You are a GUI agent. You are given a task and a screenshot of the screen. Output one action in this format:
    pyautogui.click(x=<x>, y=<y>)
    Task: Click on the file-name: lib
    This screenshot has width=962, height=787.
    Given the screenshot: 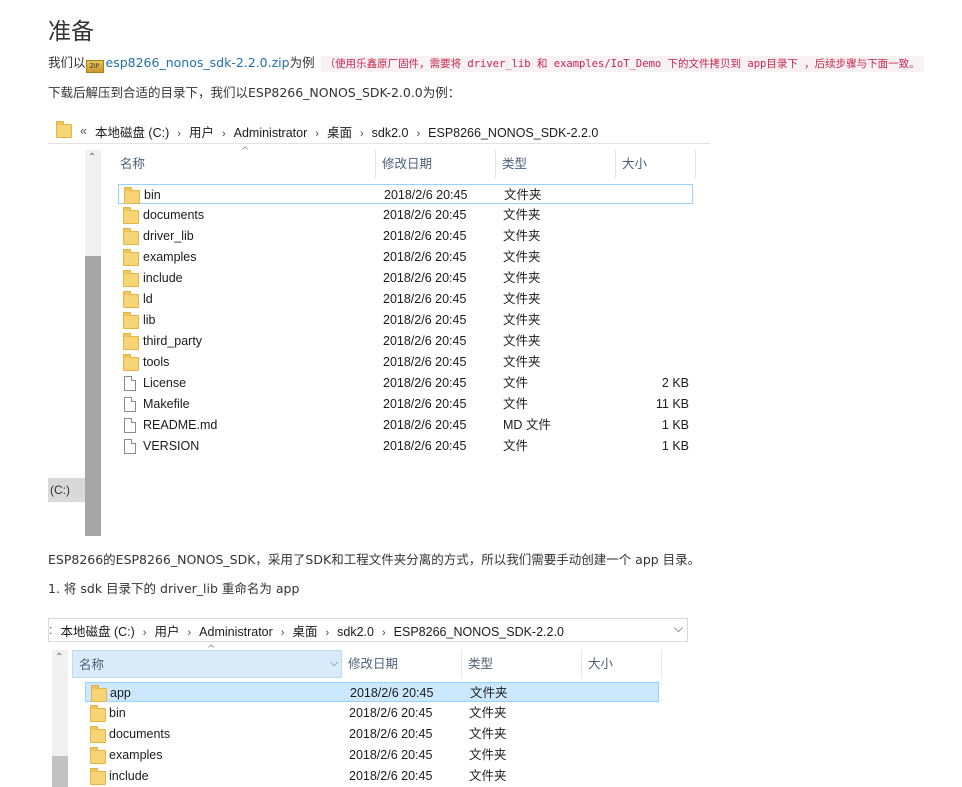 What is the action you would take?
    pyautogui.click(x=149, y=320)
    